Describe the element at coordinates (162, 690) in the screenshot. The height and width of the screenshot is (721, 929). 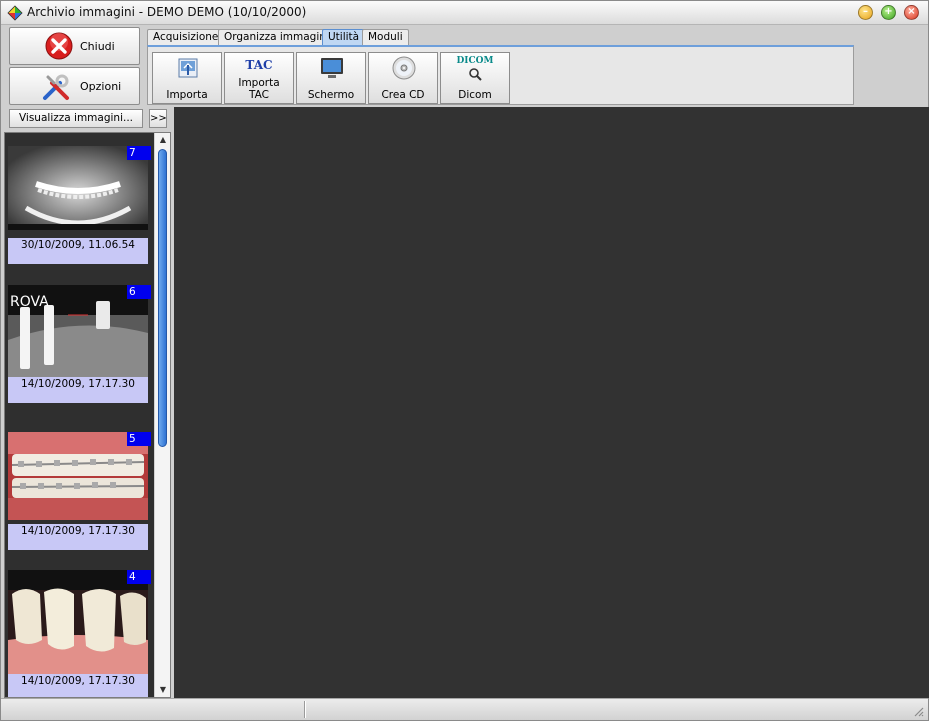
I see `scroll-down-icon: ▼` at that location.